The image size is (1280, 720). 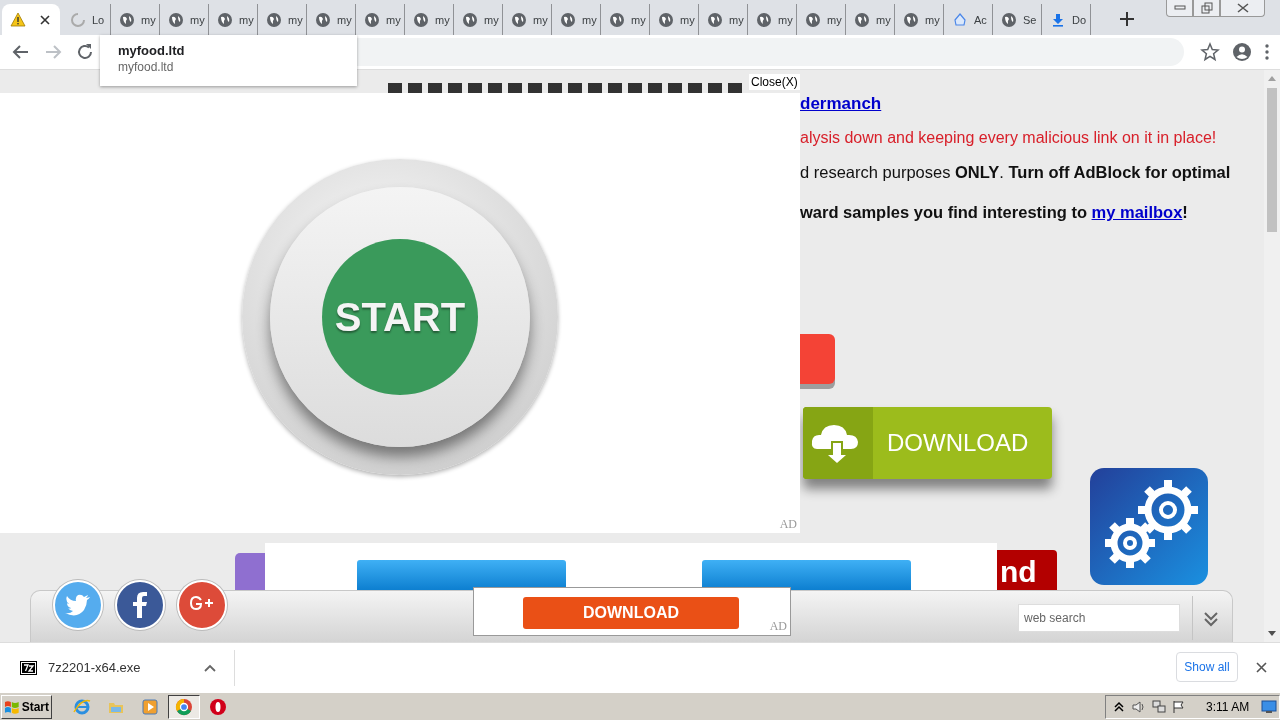 I want to click on menu-icon, so click(x=1267, y=52).